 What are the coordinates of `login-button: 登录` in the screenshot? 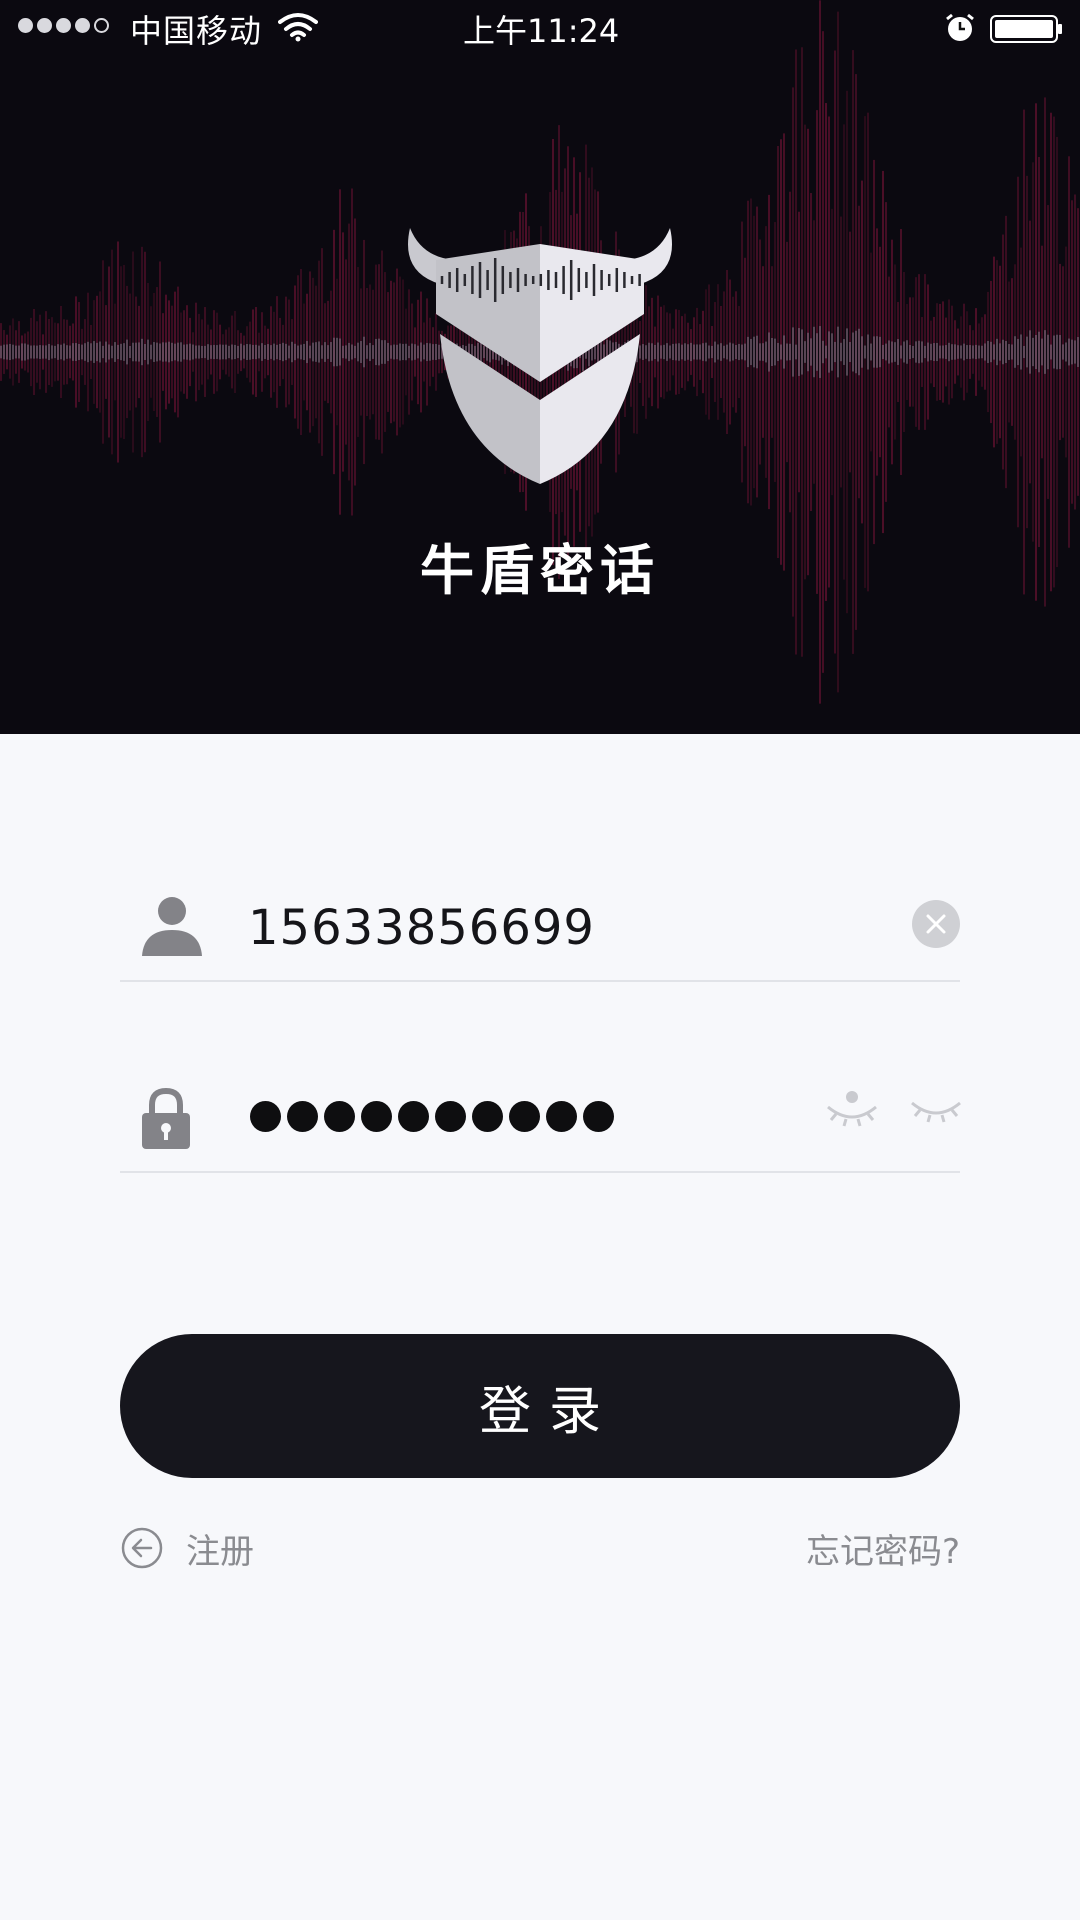 It's located at (540, 1406).